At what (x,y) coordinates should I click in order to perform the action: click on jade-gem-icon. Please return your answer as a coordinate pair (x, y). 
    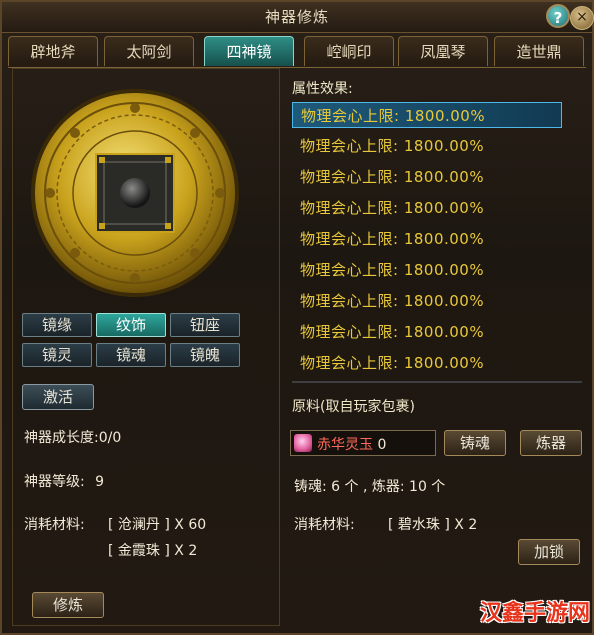
    Looking at the image, I should click on (303, 443).